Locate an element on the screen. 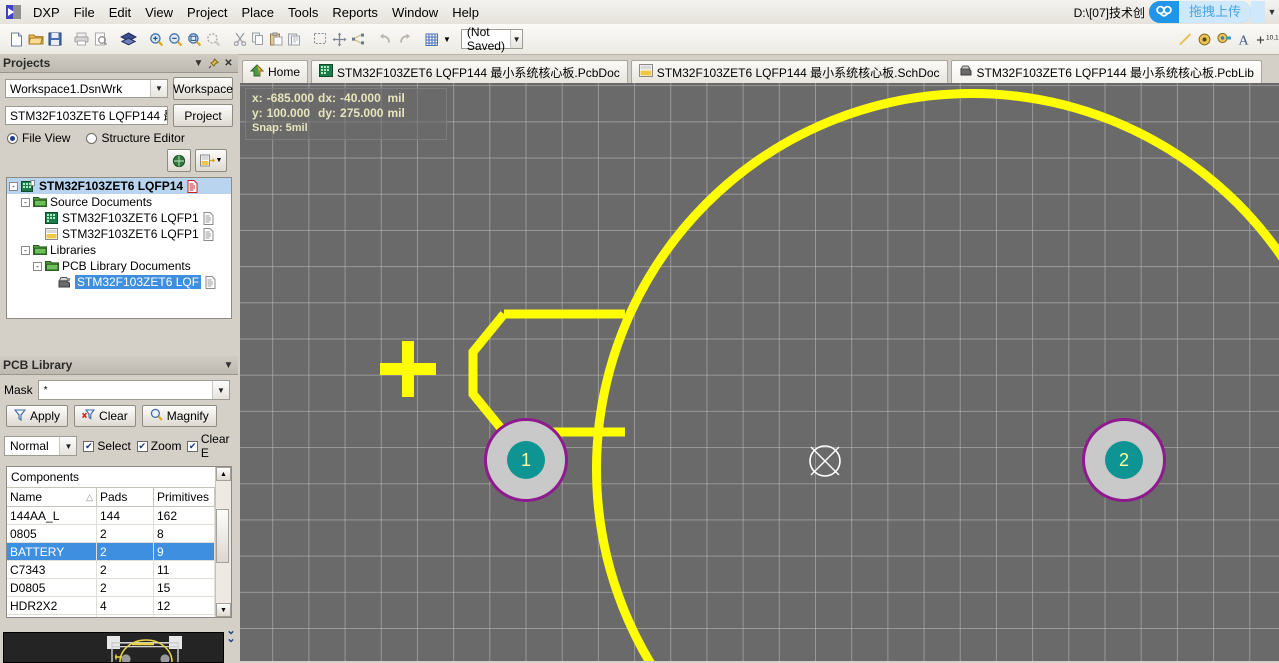  text-icon: A is located at coordinates (1243, 39).